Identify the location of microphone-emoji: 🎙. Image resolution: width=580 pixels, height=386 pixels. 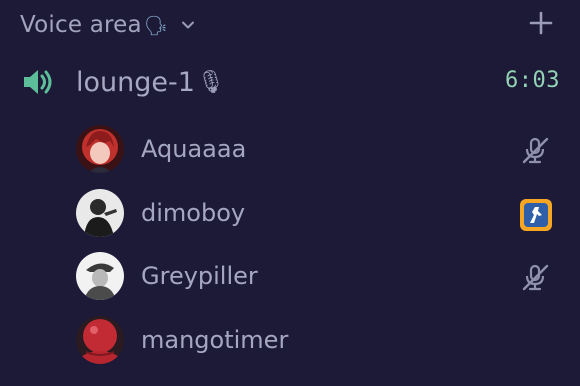
(210, 82).